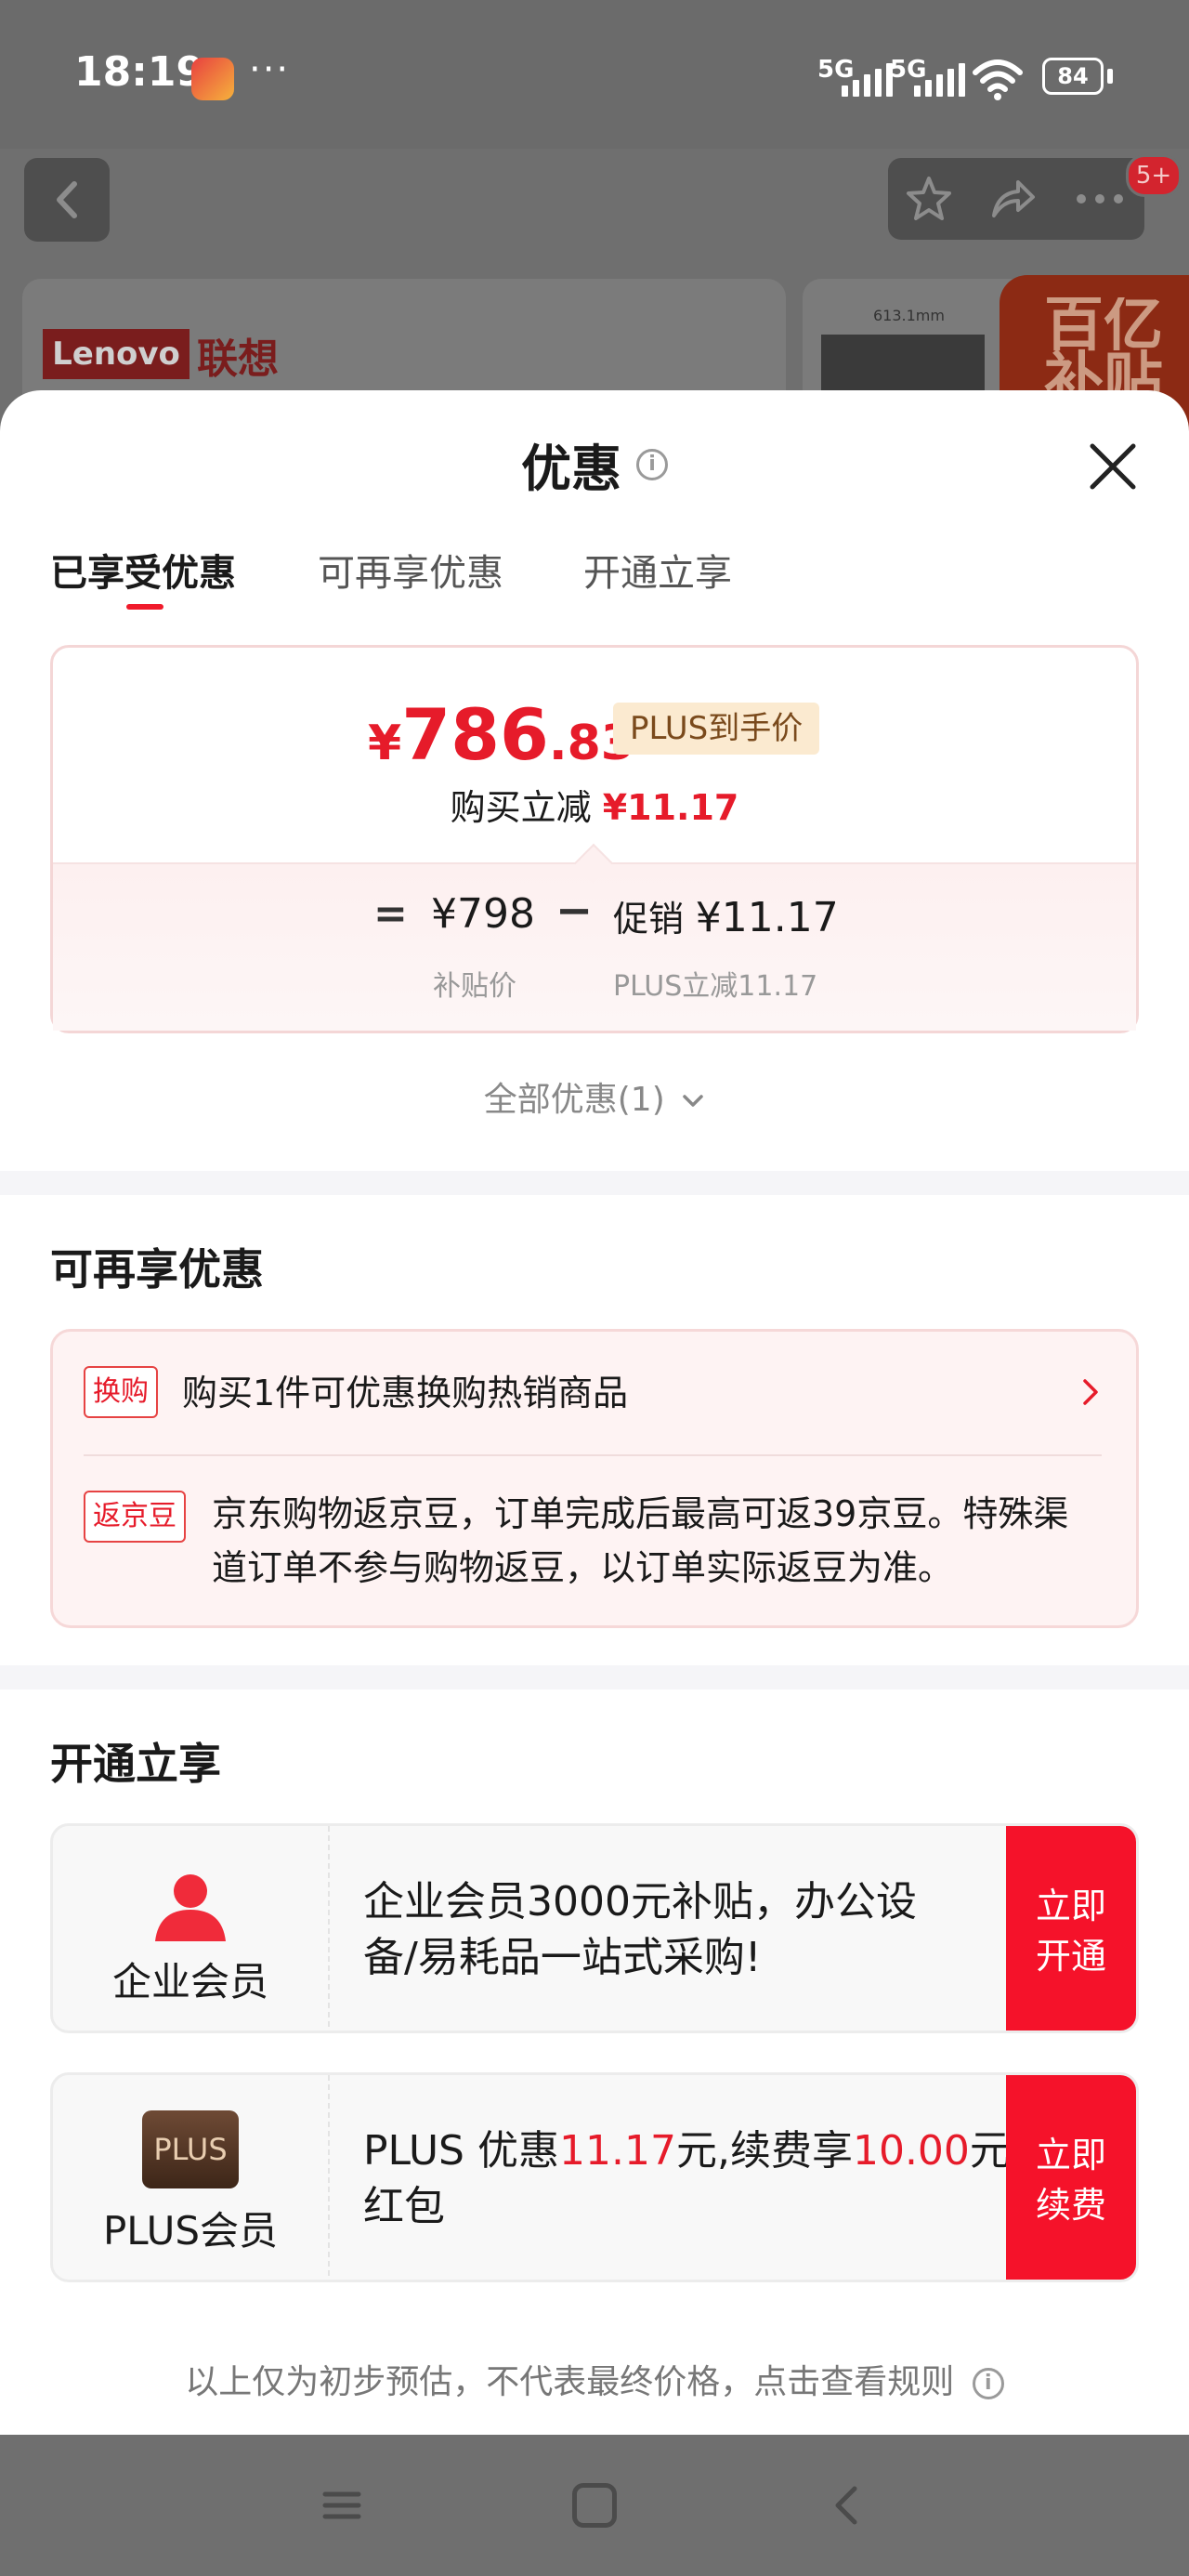  I want to click on reduce-amount: ¥11.17, so click(671, 807).